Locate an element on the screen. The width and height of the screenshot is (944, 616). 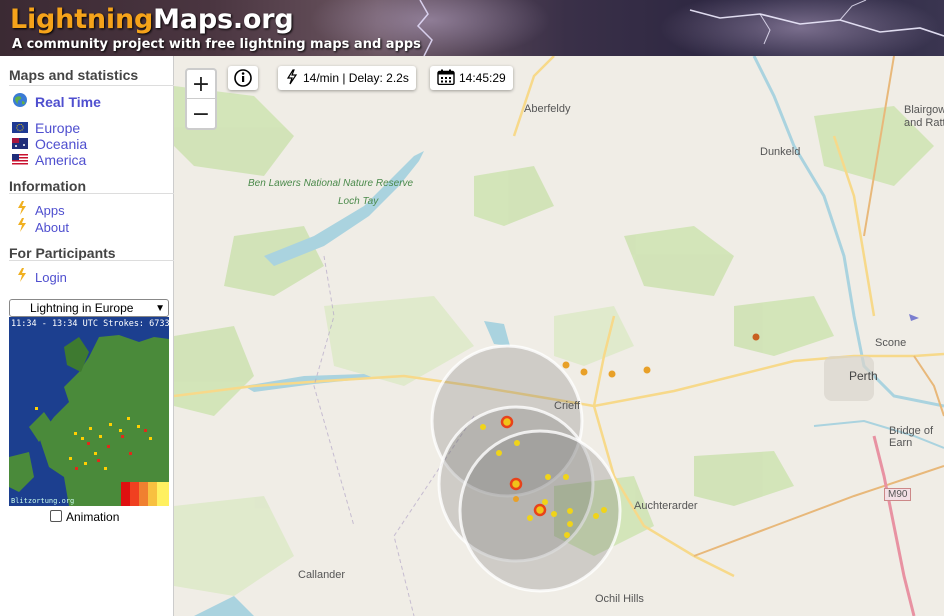
info-icon is located at coordinates (243, 78).